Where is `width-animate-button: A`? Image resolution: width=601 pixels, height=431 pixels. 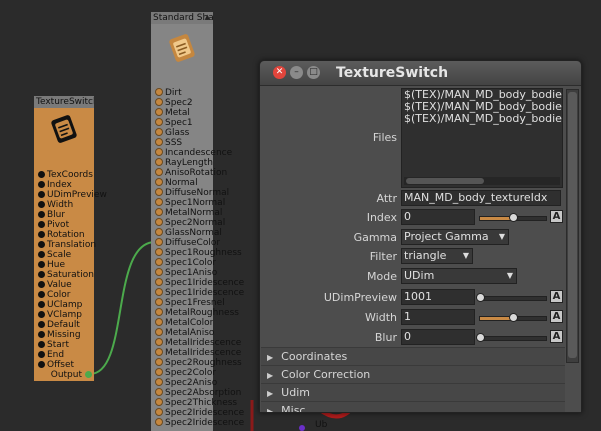
width-animate-button: A is located at coordinates (556, 316).